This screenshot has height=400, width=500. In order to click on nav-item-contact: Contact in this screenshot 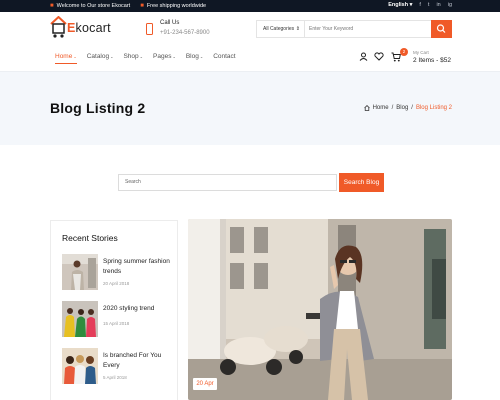, I will do `click(224, 56)`.